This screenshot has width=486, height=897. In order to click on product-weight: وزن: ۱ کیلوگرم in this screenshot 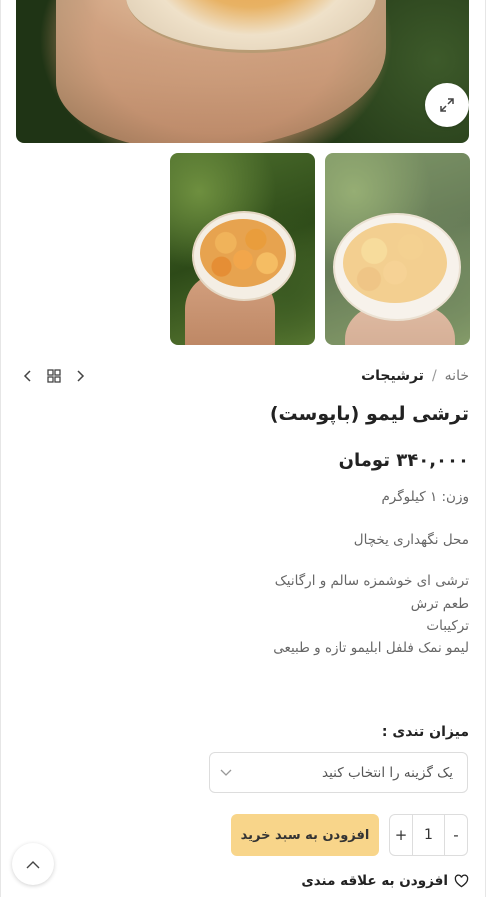, I will do `click(425, 497)`.